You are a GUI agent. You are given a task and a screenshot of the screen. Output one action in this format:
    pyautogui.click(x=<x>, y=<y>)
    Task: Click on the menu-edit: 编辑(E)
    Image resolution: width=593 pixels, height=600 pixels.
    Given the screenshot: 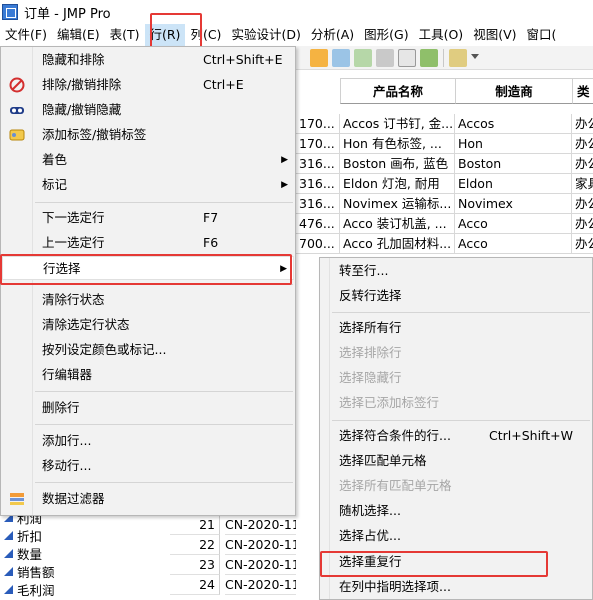 What is the action you would take?
    pyautogui.click(x=78, y=35)
    